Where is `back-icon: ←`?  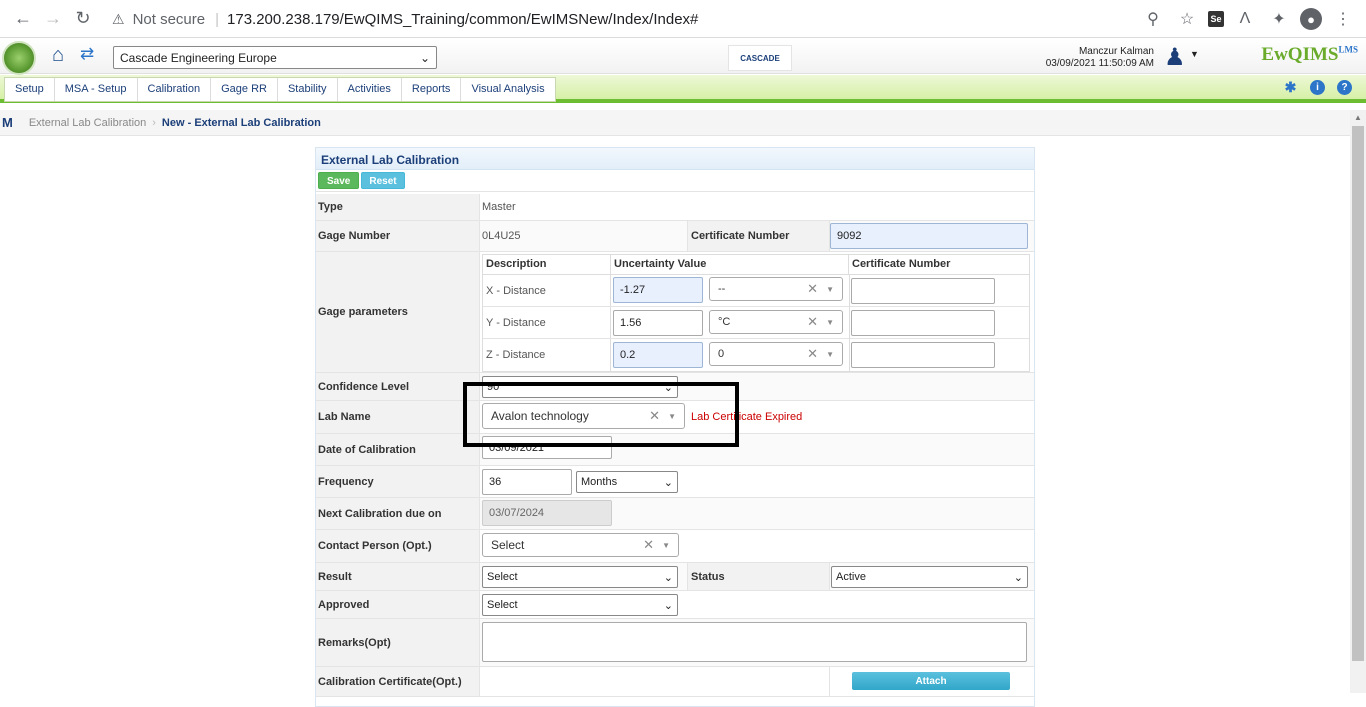 back-icon: ← is located at coordinates (23, 19).